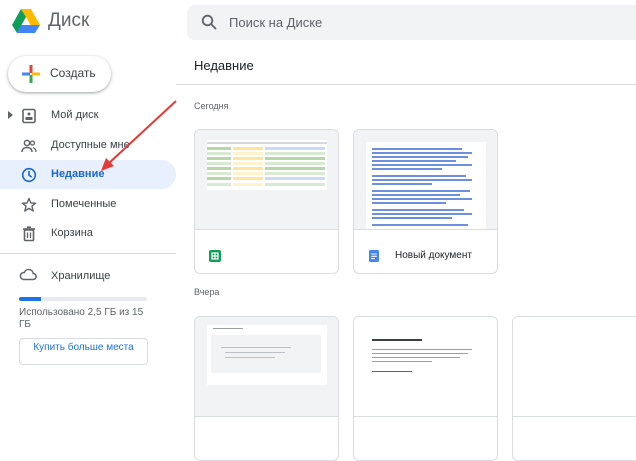  Describe the element at coordinates (72, 233) in the screenshot. I see `sidebar-item-label: Корзина` at that location.